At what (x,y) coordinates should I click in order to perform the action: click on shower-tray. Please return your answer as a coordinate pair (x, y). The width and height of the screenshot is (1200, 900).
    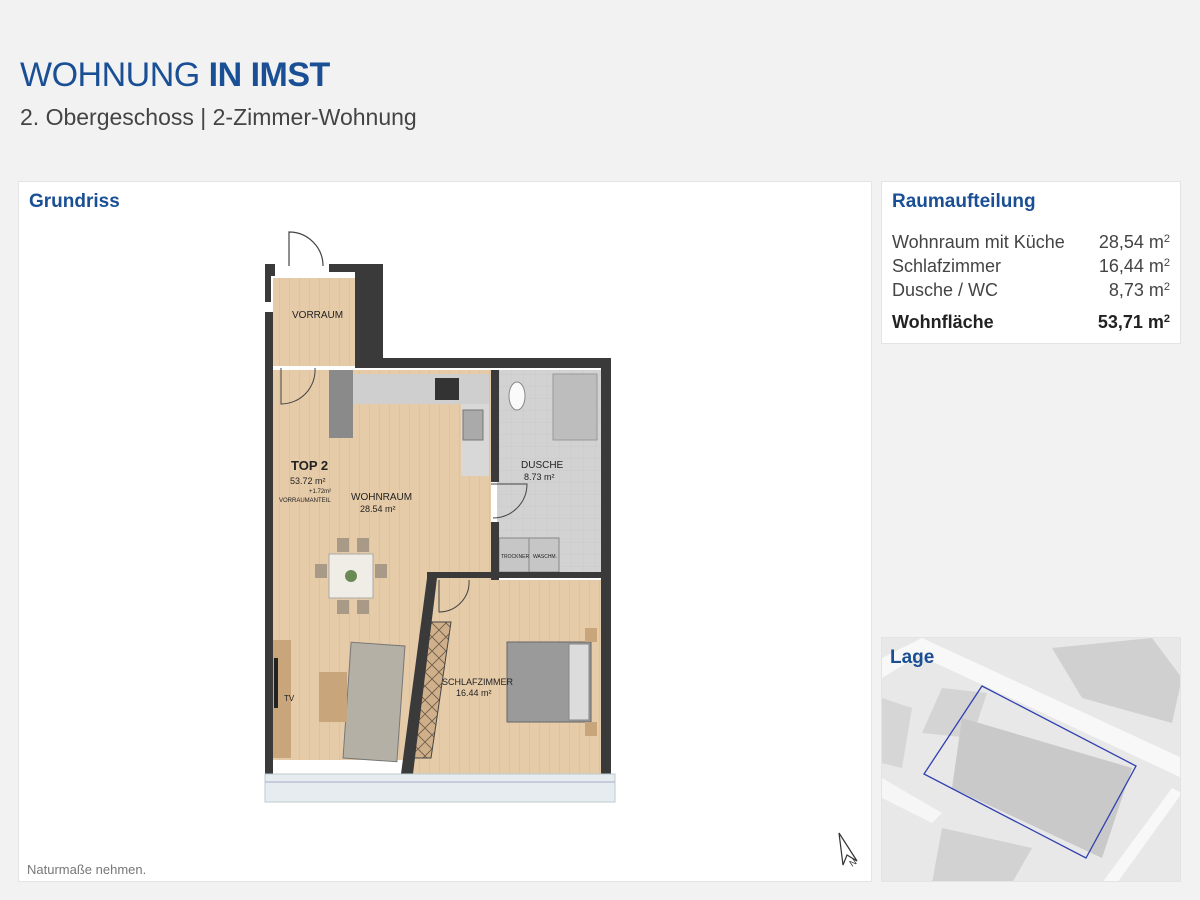
    Looking at the image, I should click on (575, 407).